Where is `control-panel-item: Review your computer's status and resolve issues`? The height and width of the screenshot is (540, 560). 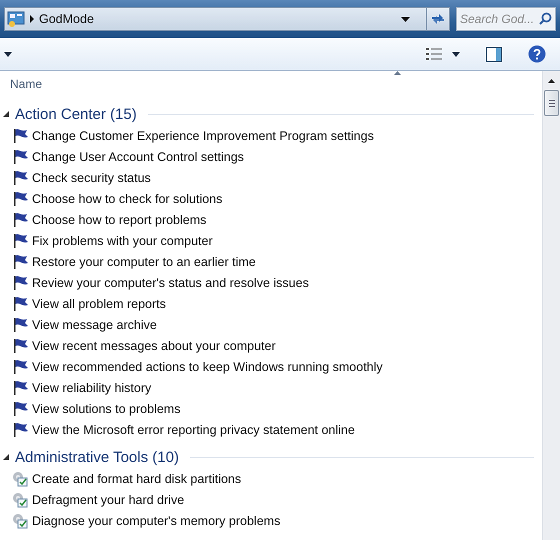
control-panel-item: Review your computer's status and resolve issues is located at coordinates (170, 283).